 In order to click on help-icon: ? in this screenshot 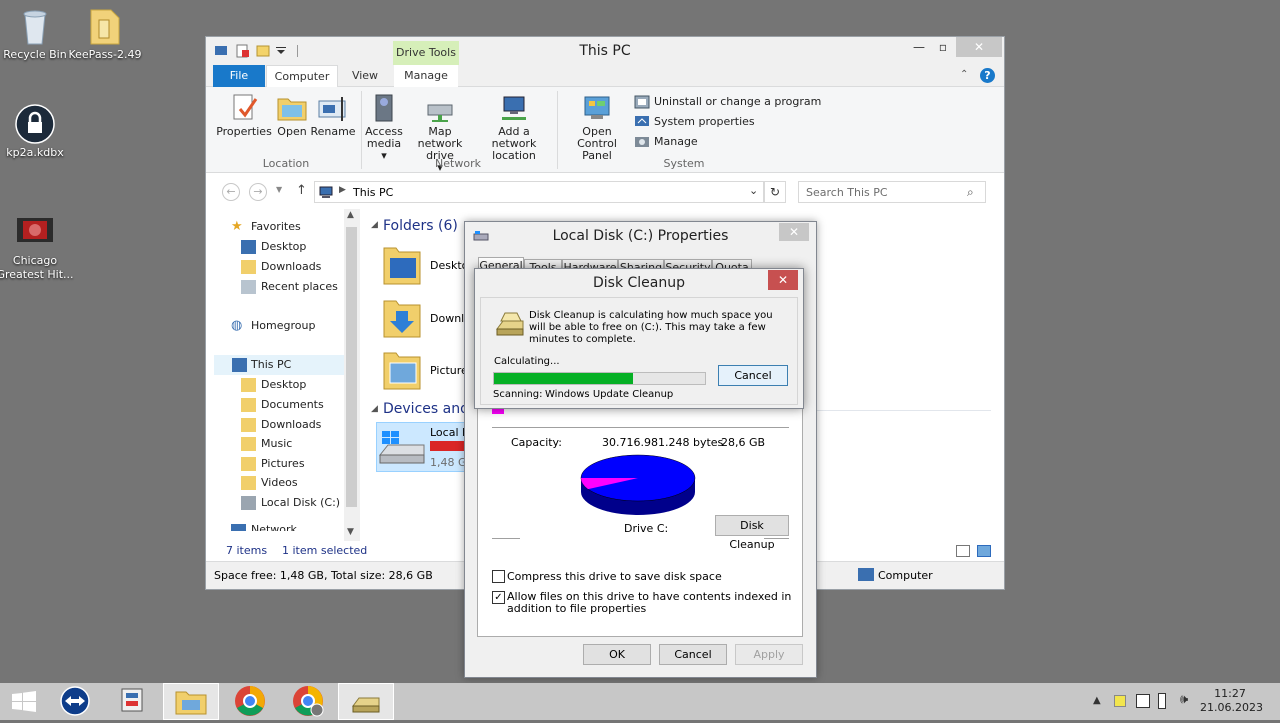, I will do `click(987, 75)`.